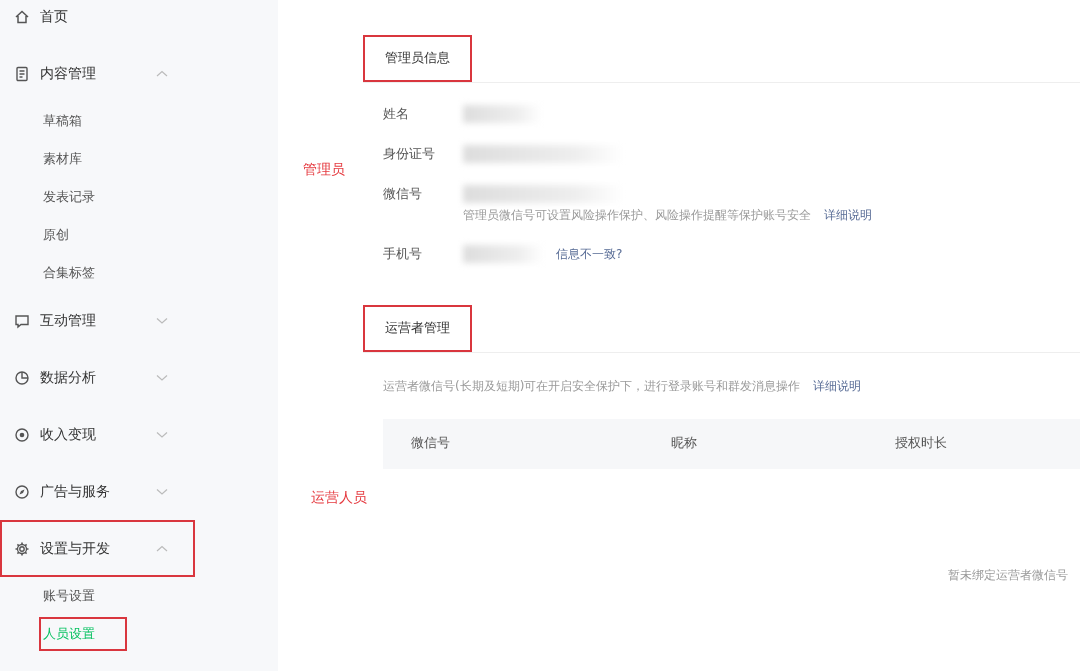  What do you see at coordinates (97, 73) in the screenshot?
I see `sidebar-item: 内容管理` at bounding box center [97, 73].